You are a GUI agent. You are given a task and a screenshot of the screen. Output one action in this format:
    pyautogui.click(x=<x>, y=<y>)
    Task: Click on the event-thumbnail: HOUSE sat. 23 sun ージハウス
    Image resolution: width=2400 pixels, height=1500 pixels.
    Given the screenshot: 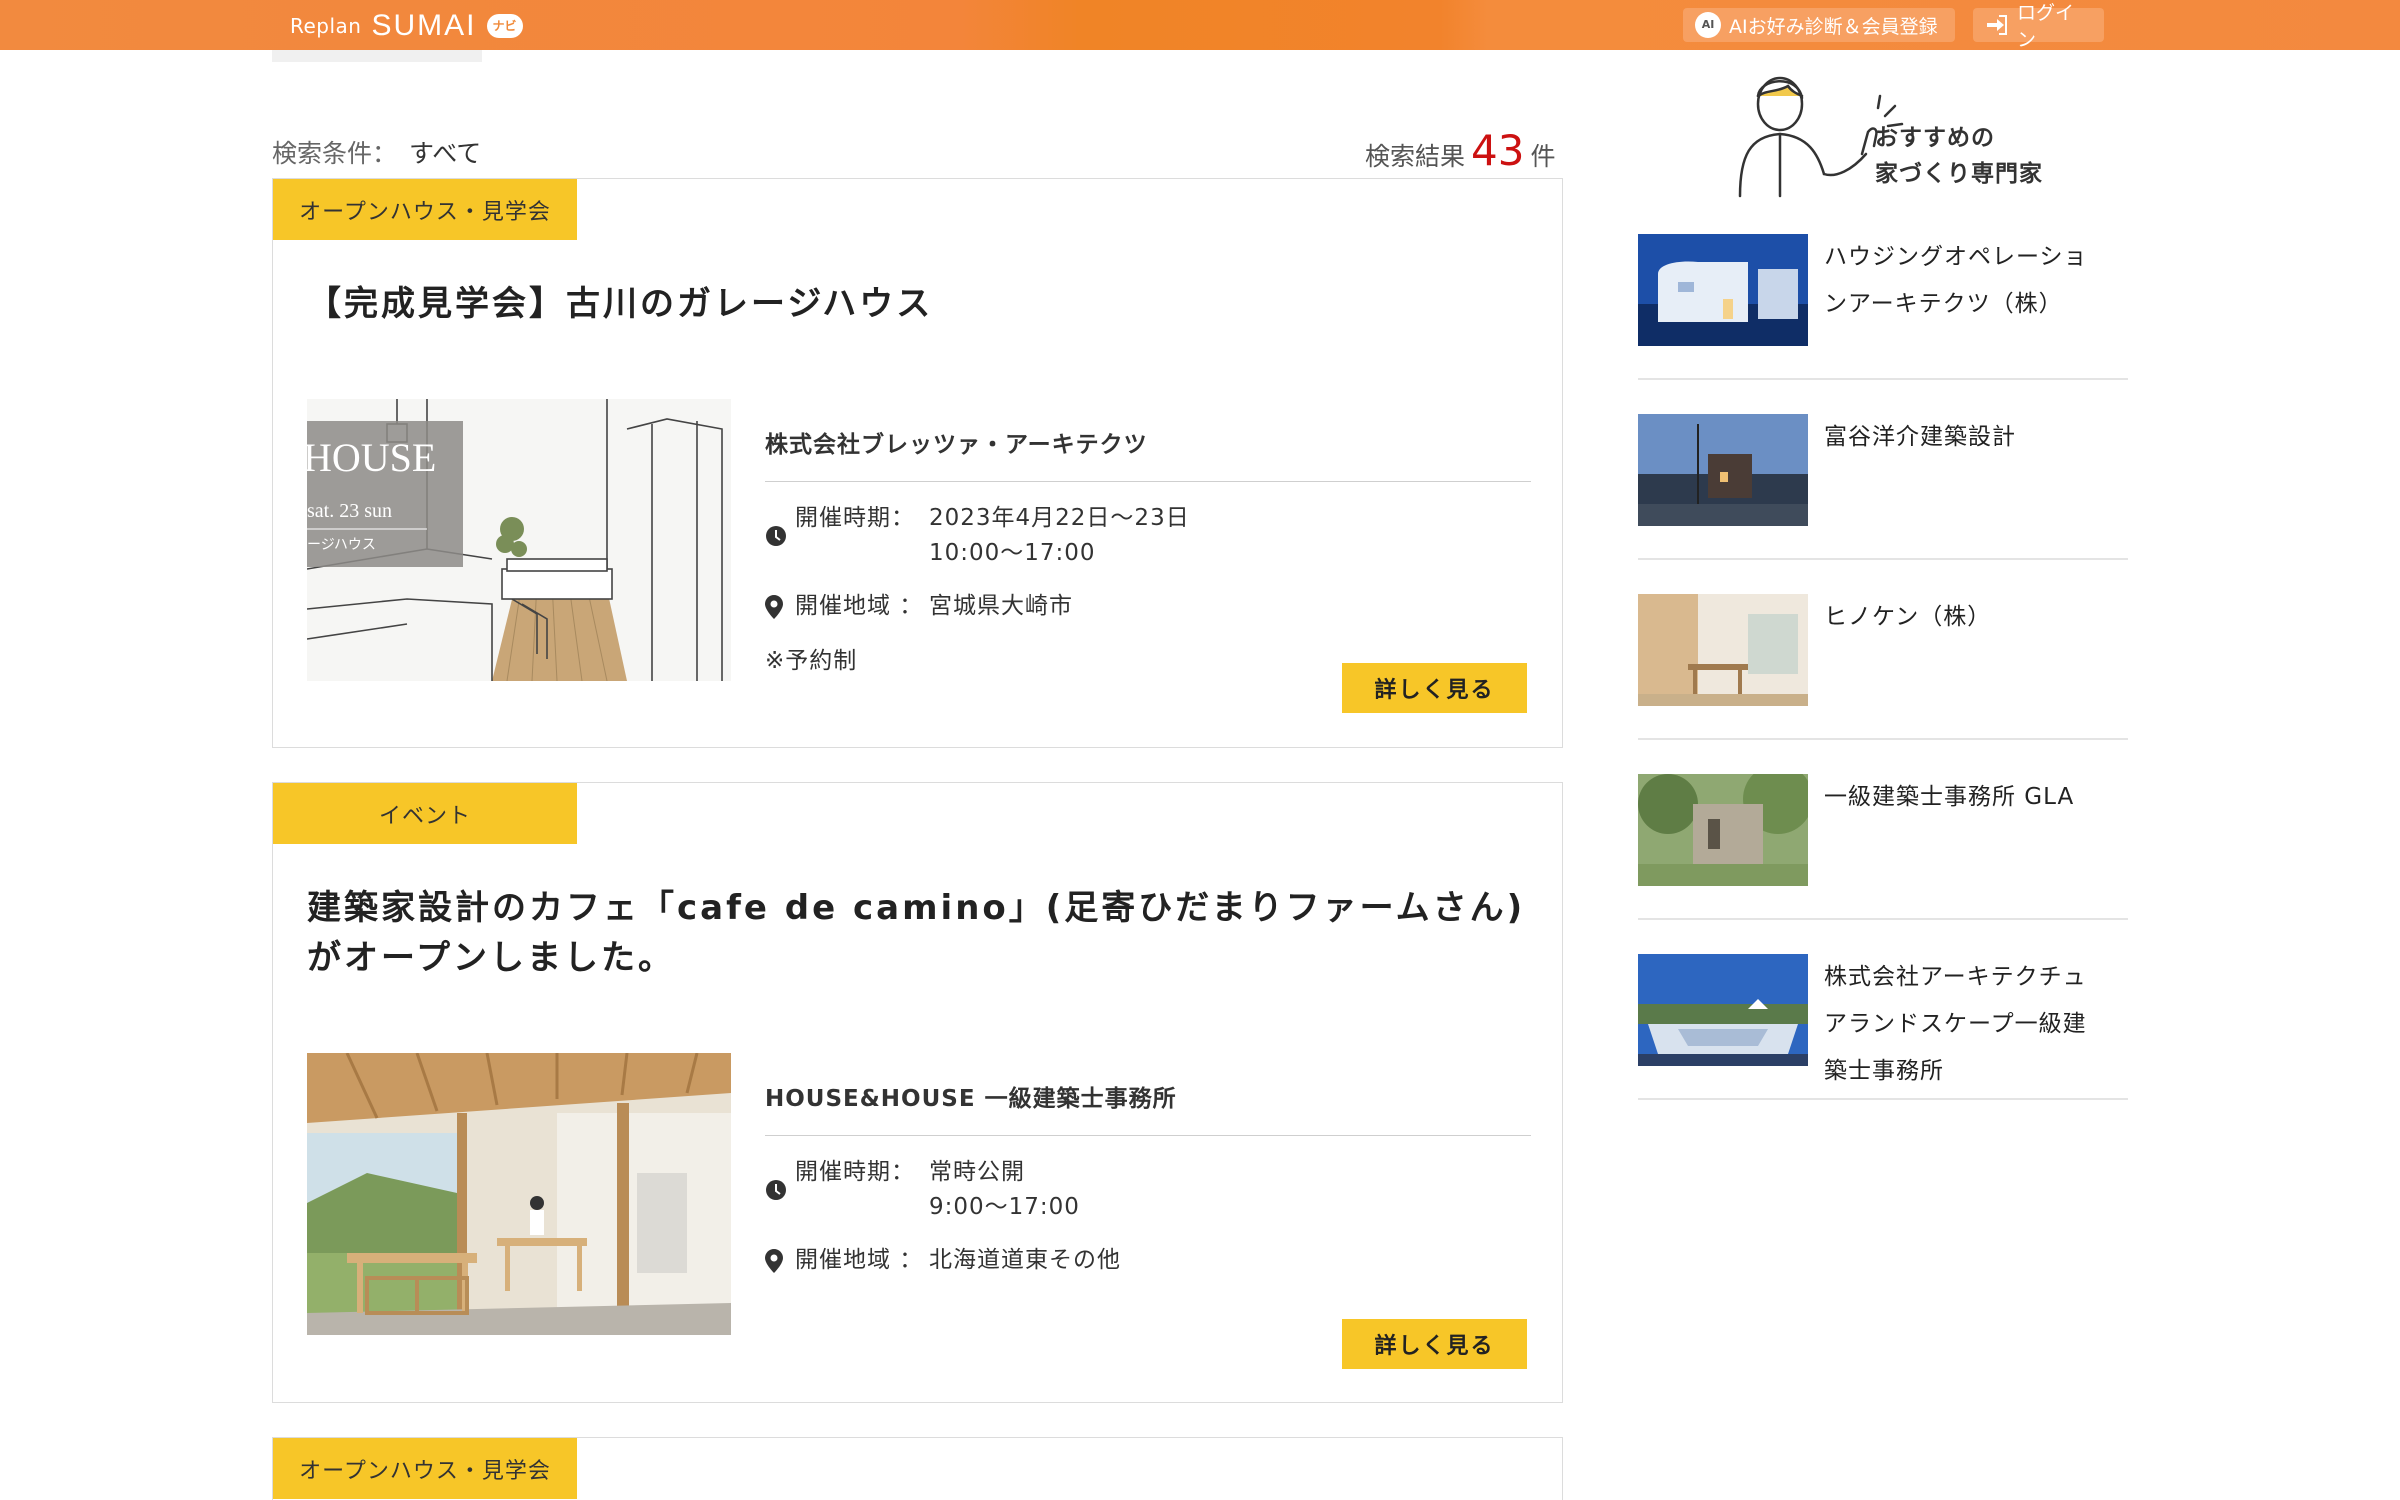 What is the action you would take?
    pyautogui.click(x=519, y=540)
    